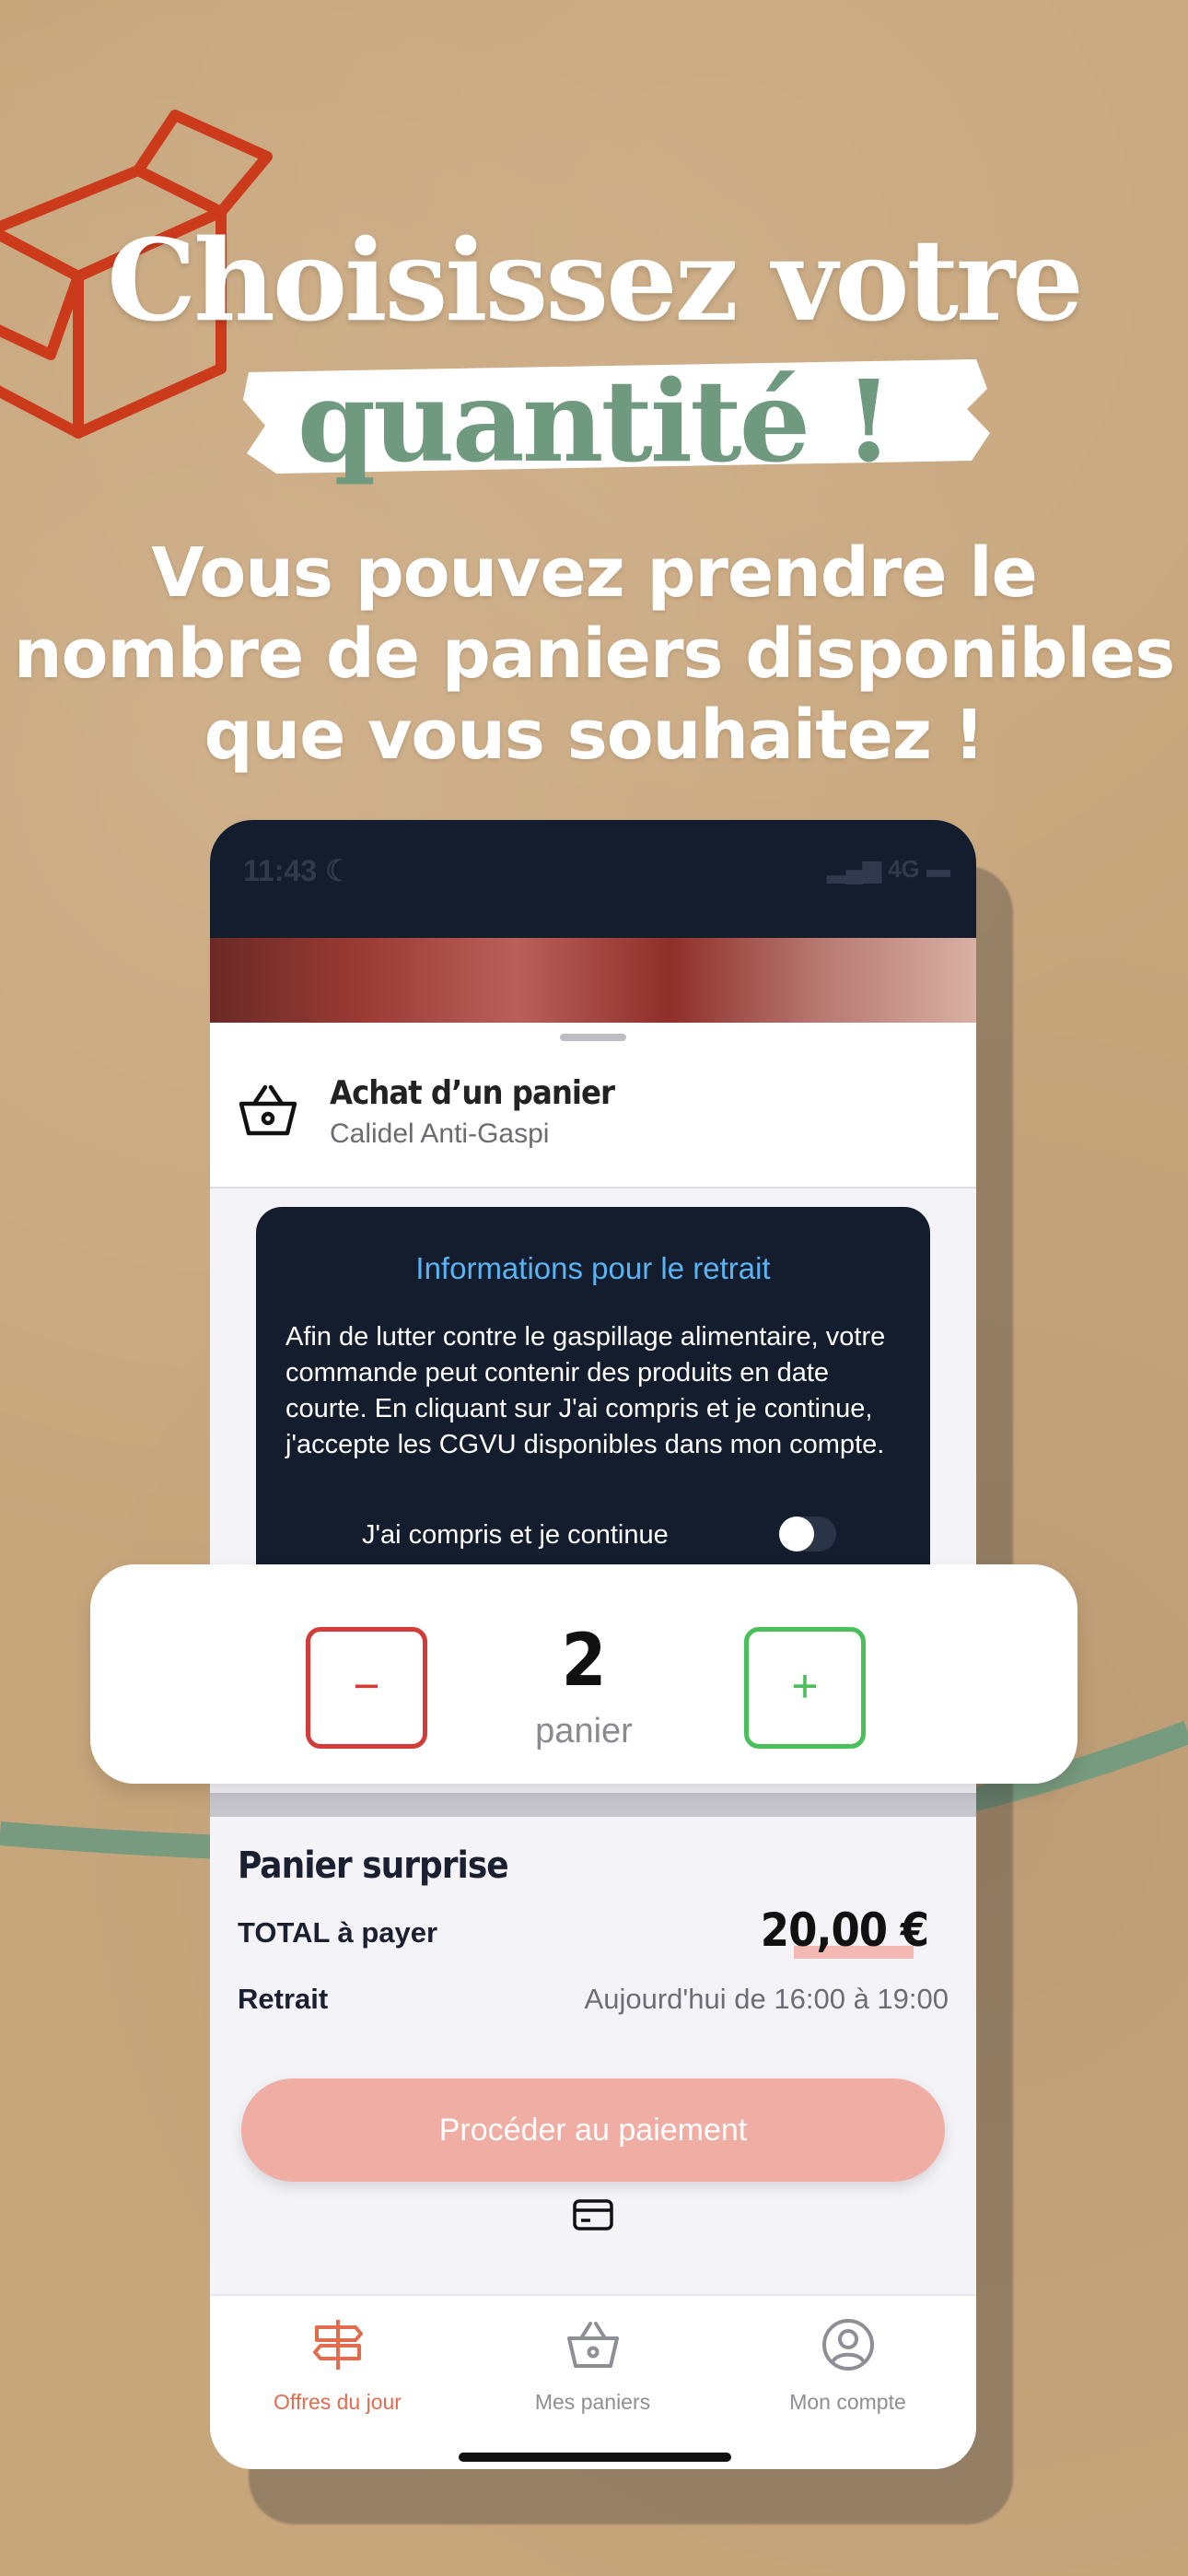 This screenshot has height=2576, width=1188. Describe the element at coordinates (593, 2130) in the screenshot. I see `pay-button: Procéder au paiement` at that location.